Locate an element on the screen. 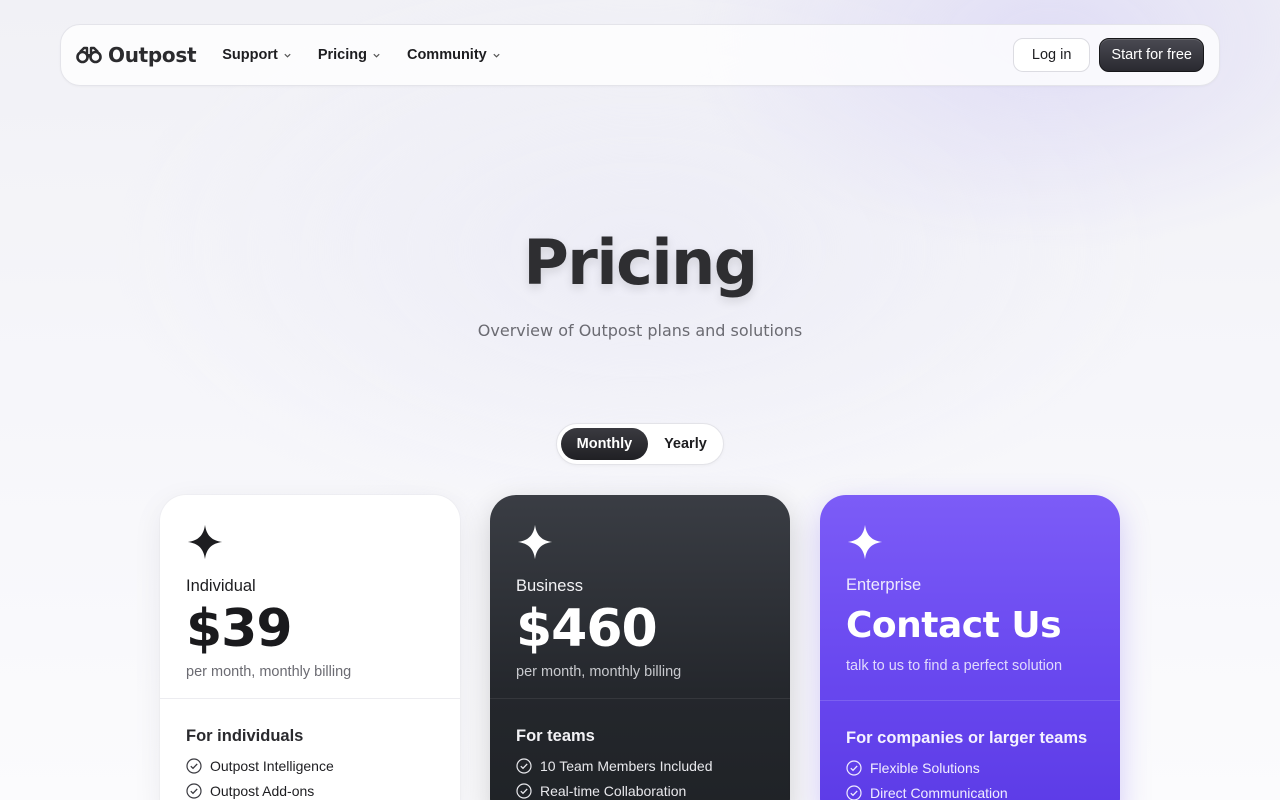  plan-price: $39 is located at coordinates (239, 629).